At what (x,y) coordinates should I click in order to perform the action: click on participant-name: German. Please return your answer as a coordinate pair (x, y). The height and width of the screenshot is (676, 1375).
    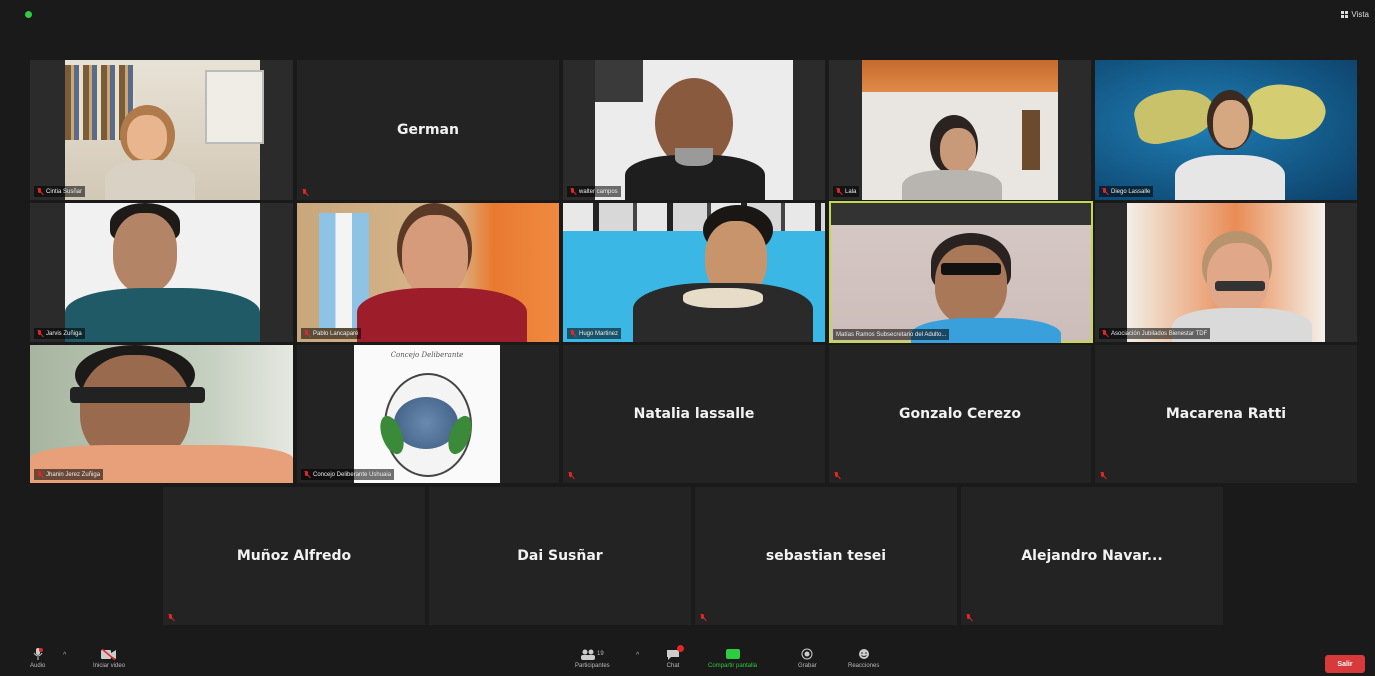
    Looking at the image, I should click on (428, 130).